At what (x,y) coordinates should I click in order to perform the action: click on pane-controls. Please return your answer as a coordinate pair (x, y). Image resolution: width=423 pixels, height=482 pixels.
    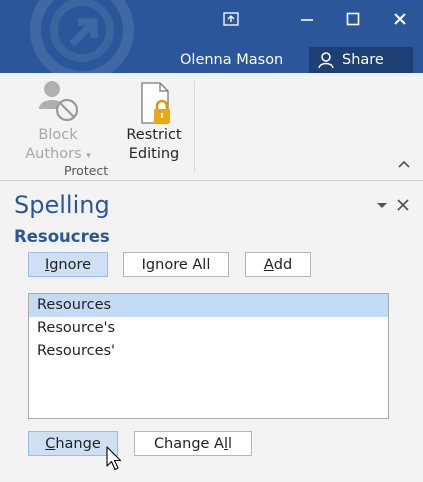
    Looking at the image, I should click on (393, 205).